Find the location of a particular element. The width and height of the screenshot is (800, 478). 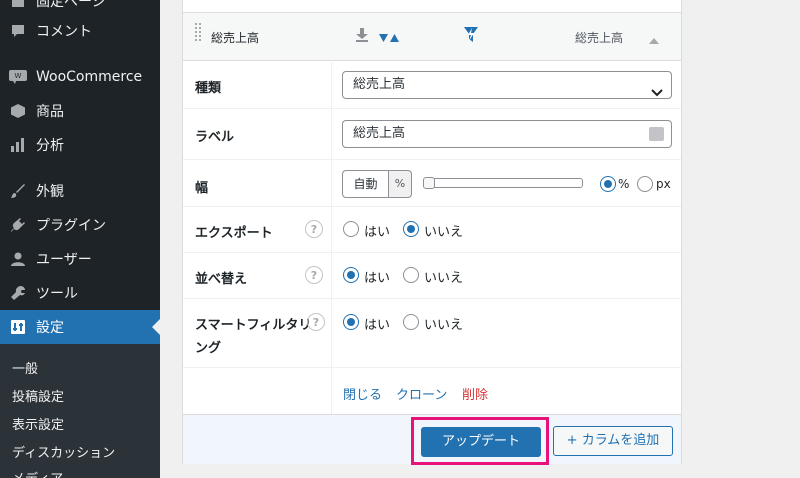

sidebar-item-woocommerce: W WooCommerce is located at coordinates (80, 77).